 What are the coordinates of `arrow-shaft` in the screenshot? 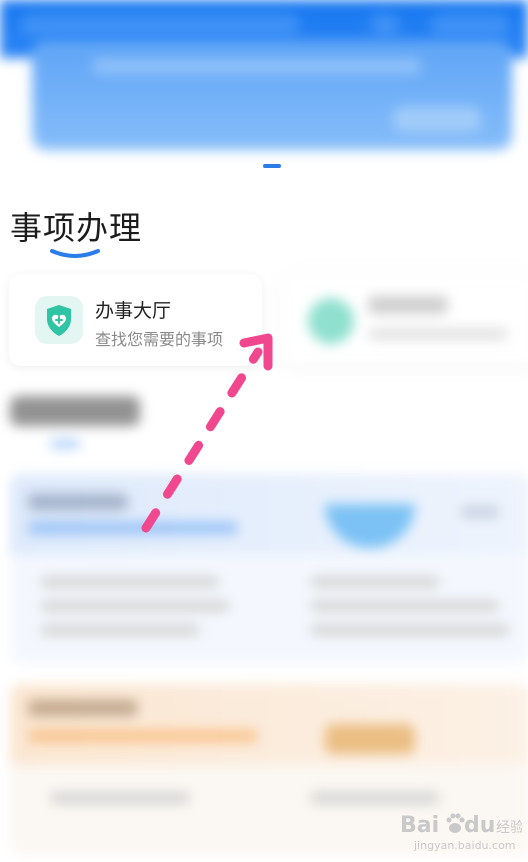 It's located at (202, 440).